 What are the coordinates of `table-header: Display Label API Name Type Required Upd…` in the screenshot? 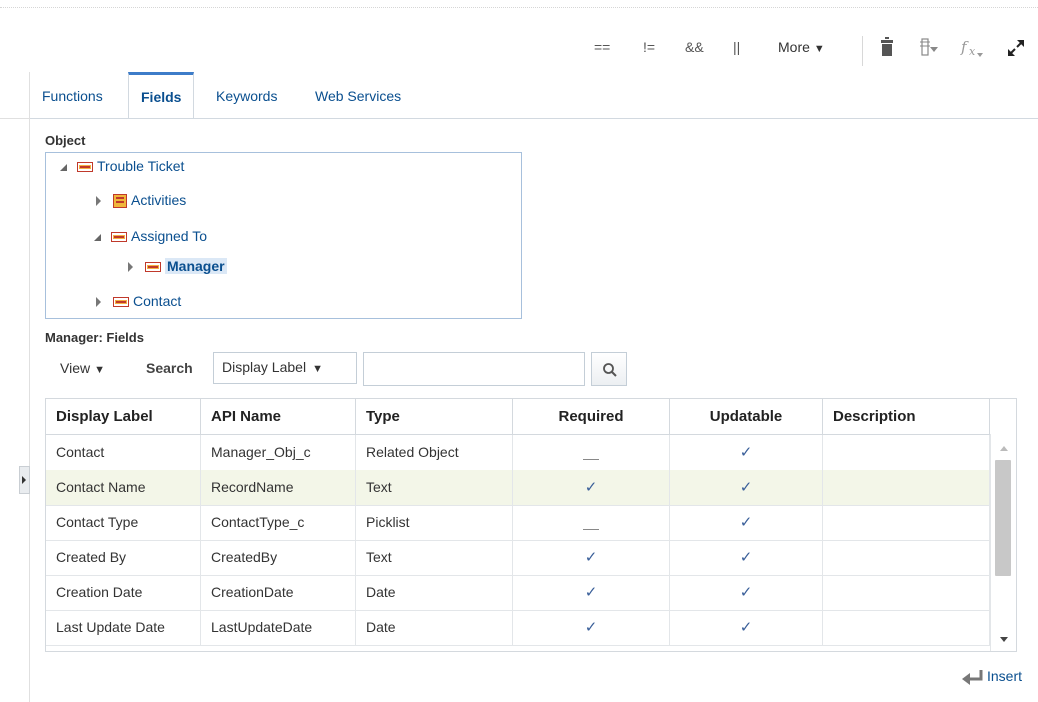 It's located at (518, 417).